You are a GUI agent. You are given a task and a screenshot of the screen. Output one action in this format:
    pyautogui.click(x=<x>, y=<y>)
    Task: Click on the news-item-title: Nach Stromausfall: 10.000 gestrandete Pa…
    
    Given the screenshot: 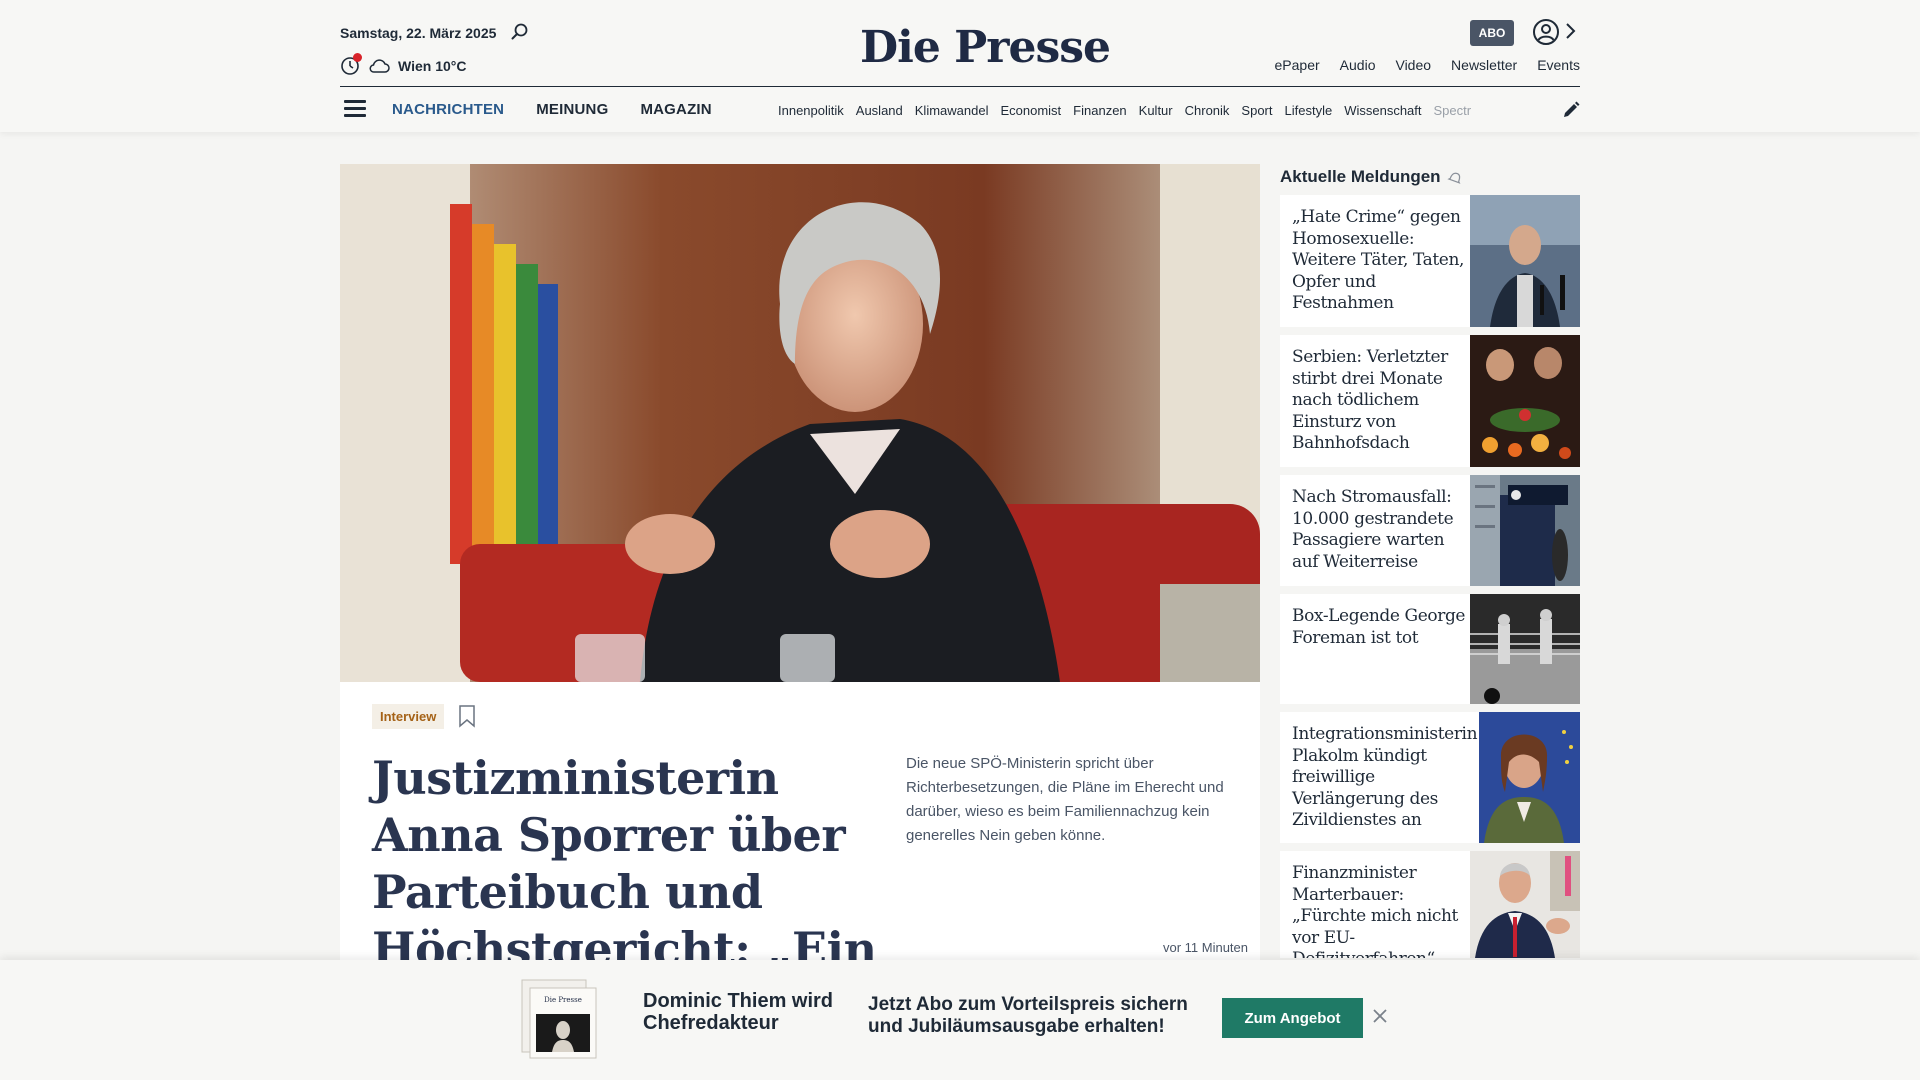 What is the action you would take?
    pyautogui.click(x=1373, y=529)
    